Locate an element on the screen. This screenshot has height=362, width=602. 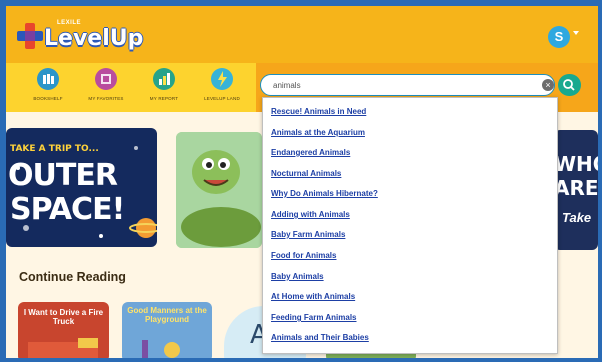
partial-line-1: WHOS is located at coordinates (576, 164).